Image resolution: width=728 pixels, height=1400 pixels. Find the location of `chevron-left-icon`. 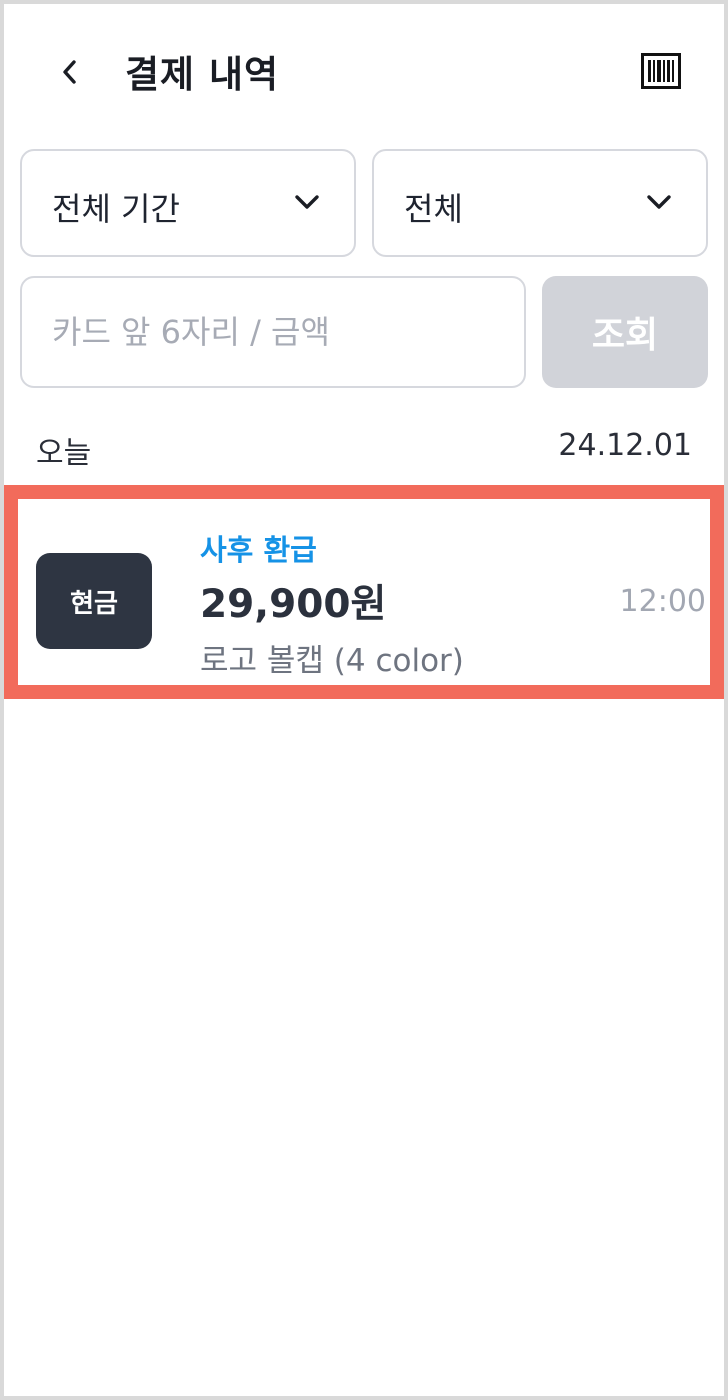

chevron-left-icon is located at coordinates (69, 72).